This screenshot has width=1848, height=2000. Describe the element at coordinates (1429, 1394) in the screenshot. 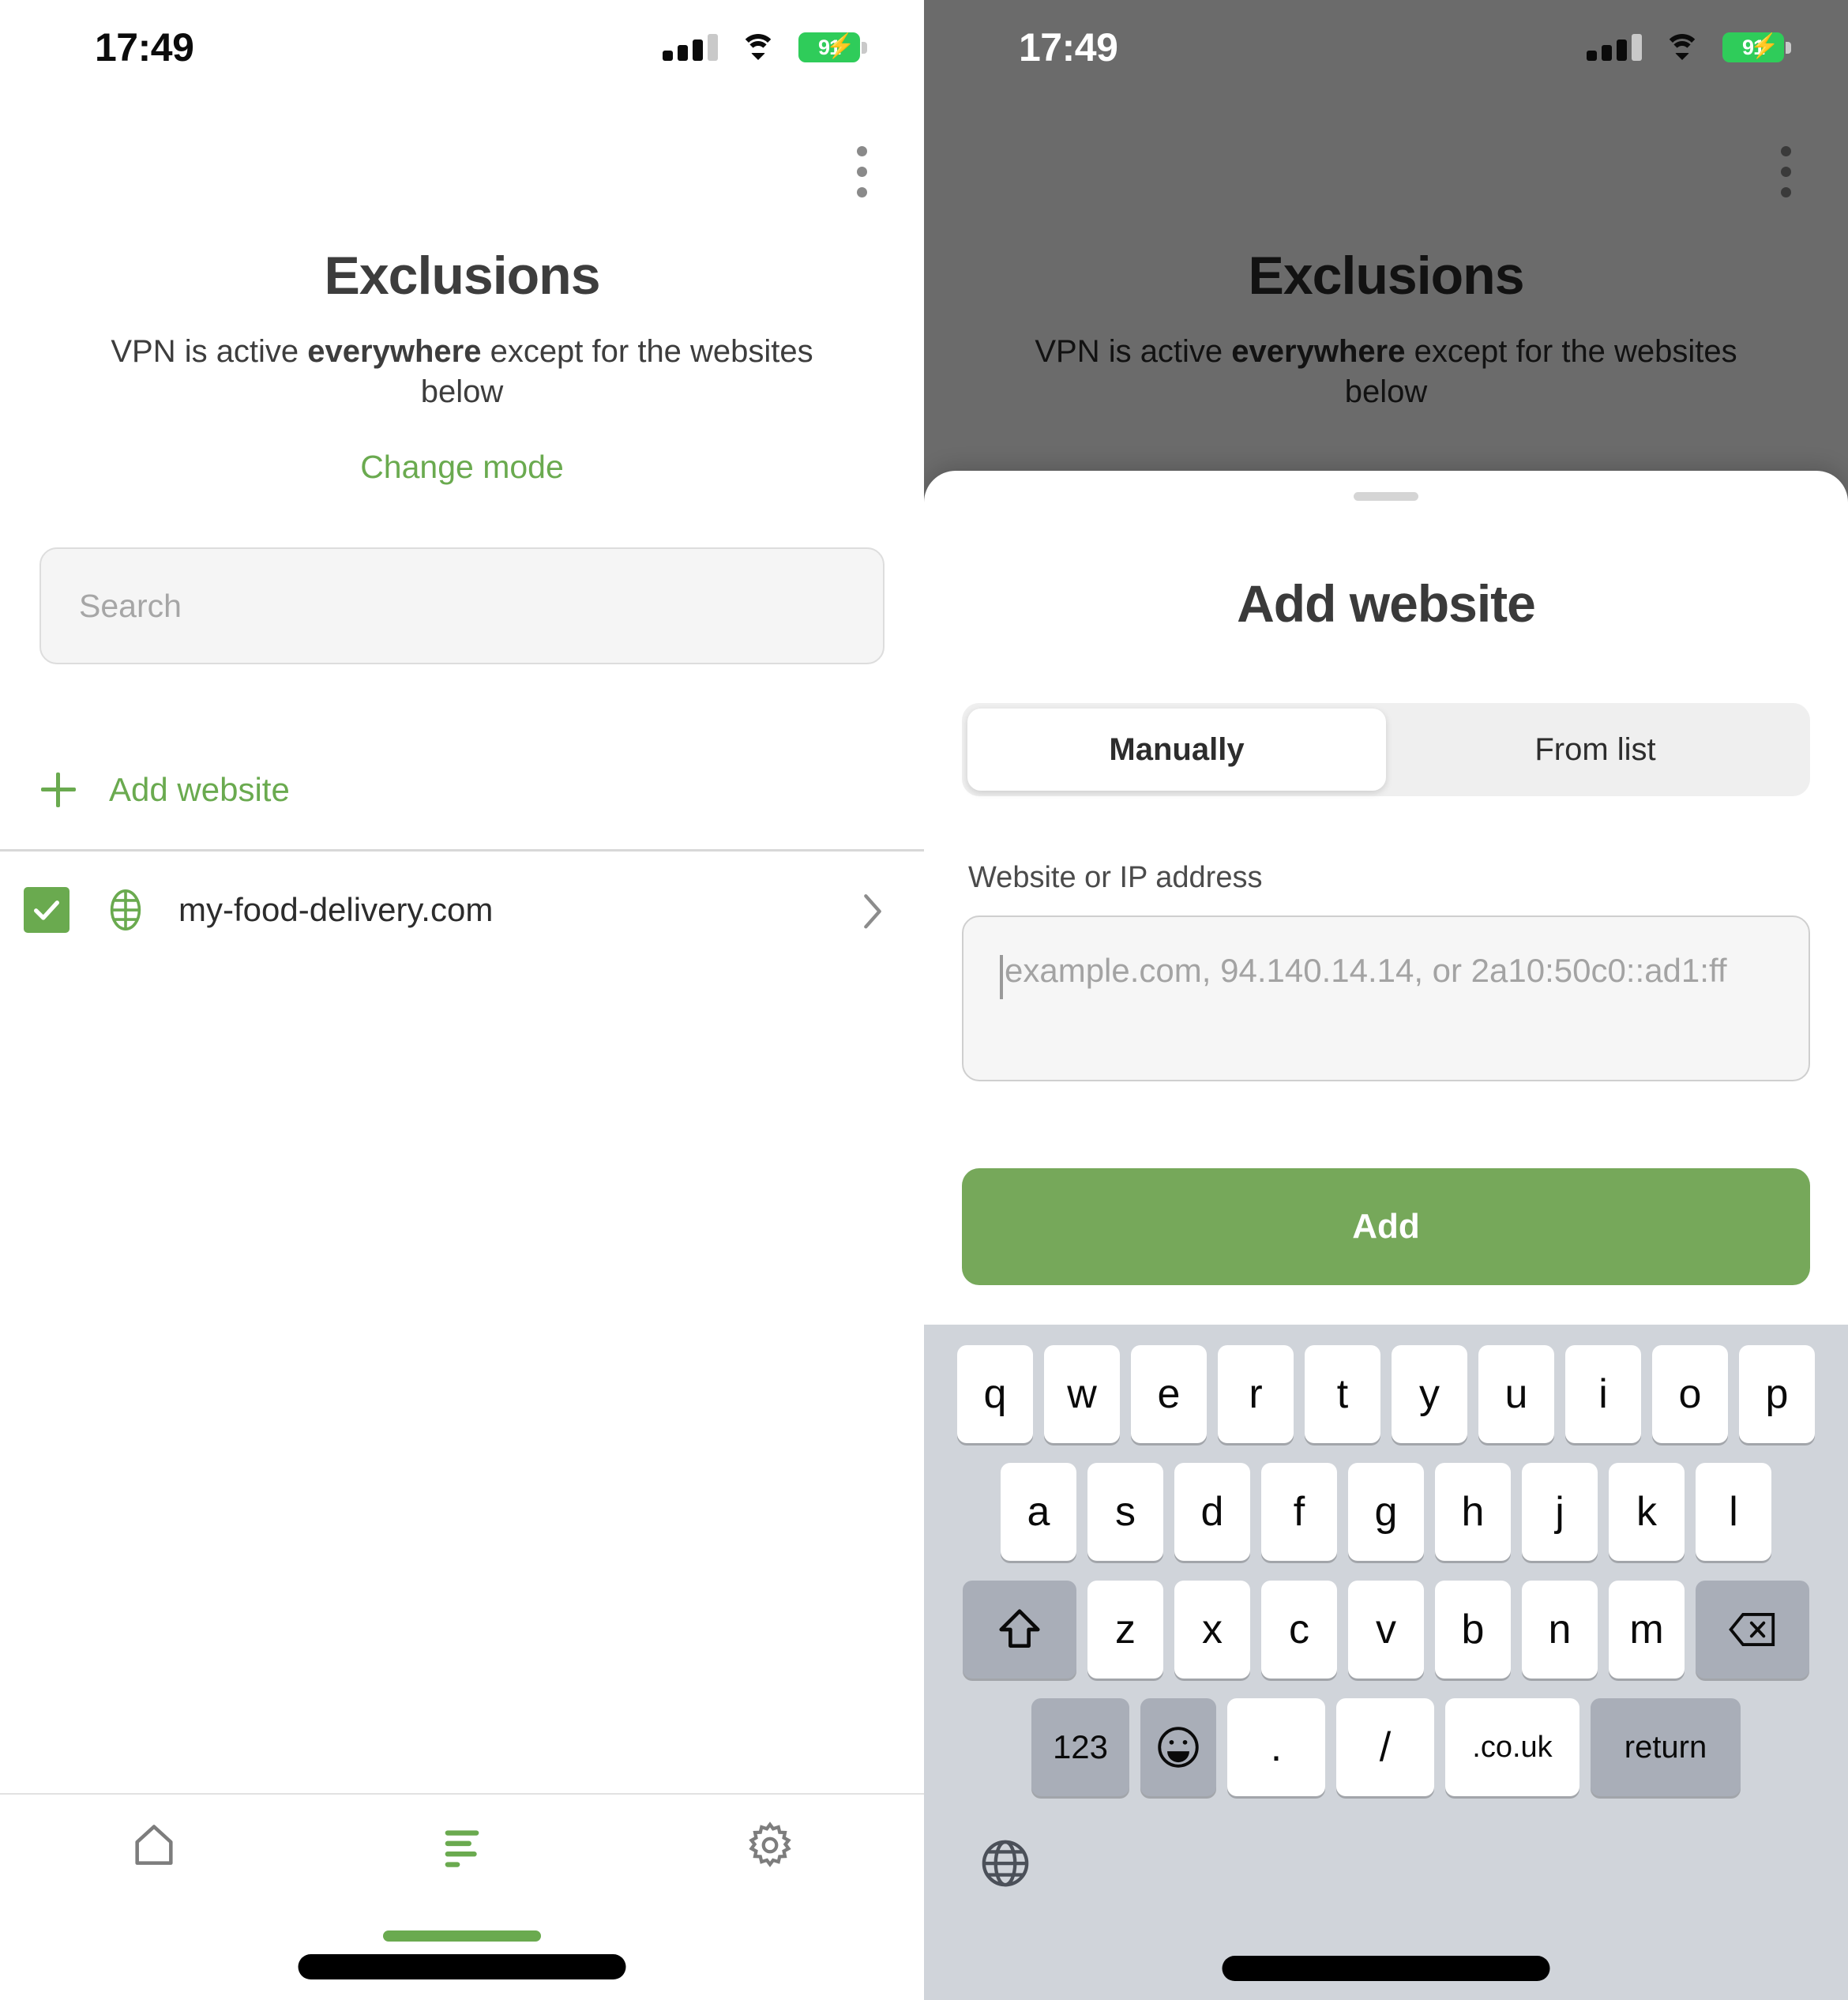

I see `key-y: y` at that location.